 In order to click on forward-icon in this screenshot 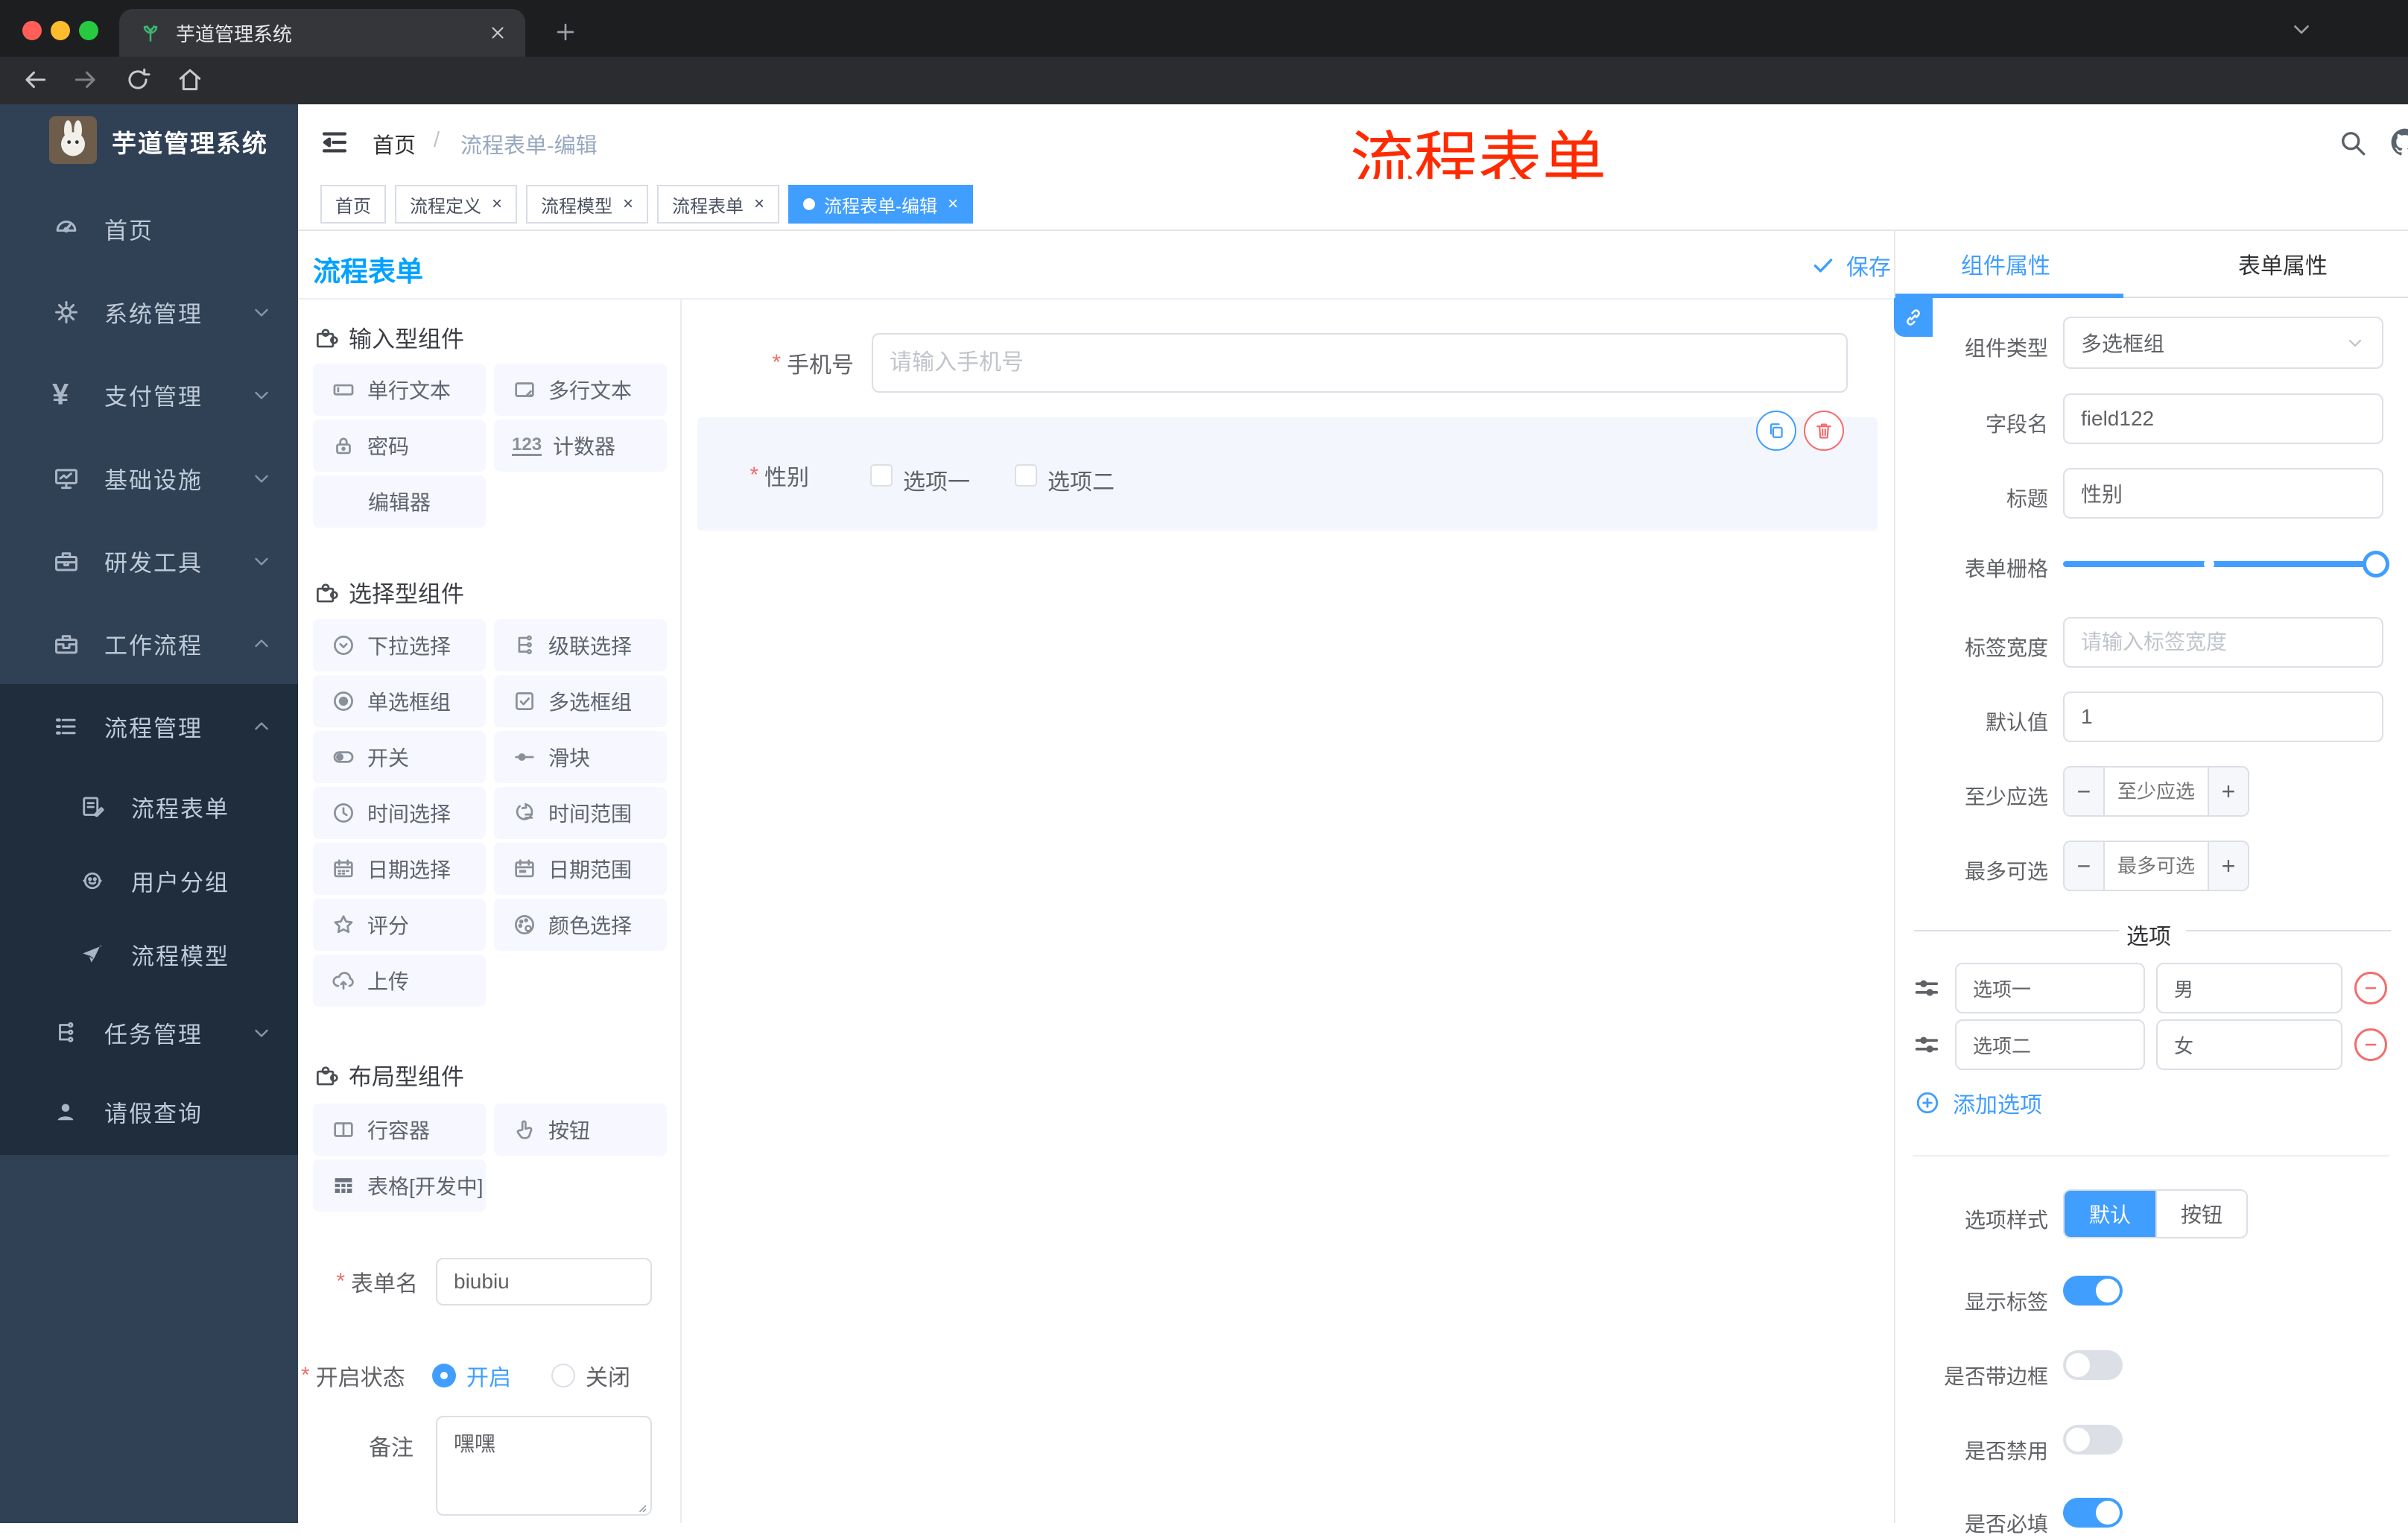, I will do `click(86, 80)`.